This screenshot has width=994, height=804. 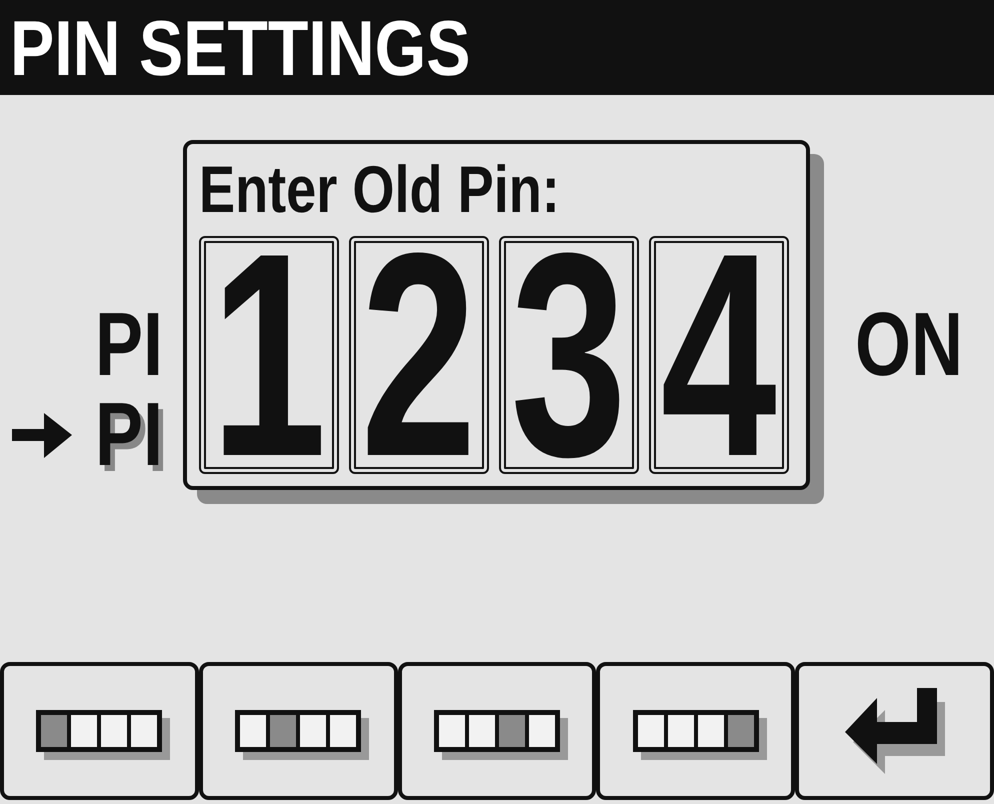 I want to click on enter-button, so click(x=894, y=731).